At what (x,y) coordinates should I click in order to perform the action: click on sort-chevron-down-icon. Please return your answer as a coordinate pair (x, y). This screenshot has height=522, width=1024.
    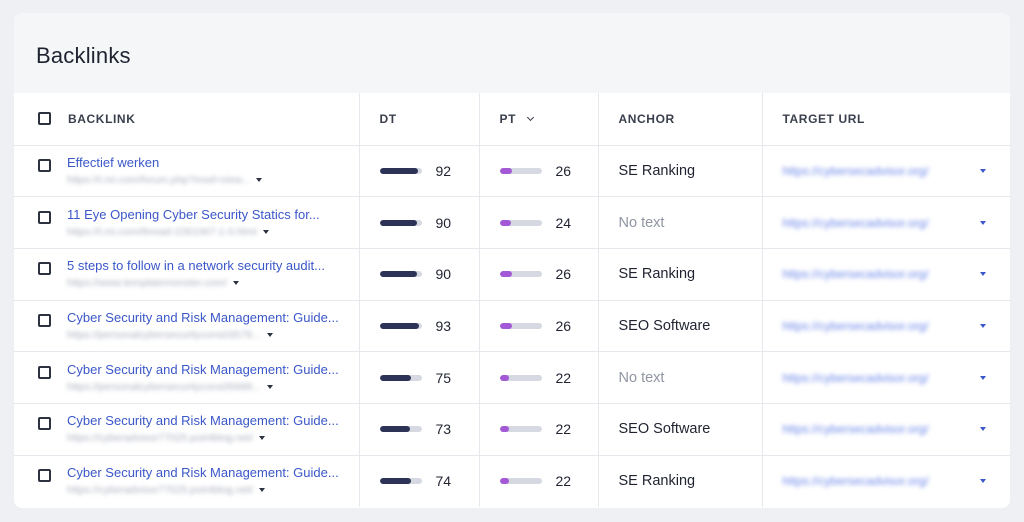
    Looking at the image, I should click on (531, 117).